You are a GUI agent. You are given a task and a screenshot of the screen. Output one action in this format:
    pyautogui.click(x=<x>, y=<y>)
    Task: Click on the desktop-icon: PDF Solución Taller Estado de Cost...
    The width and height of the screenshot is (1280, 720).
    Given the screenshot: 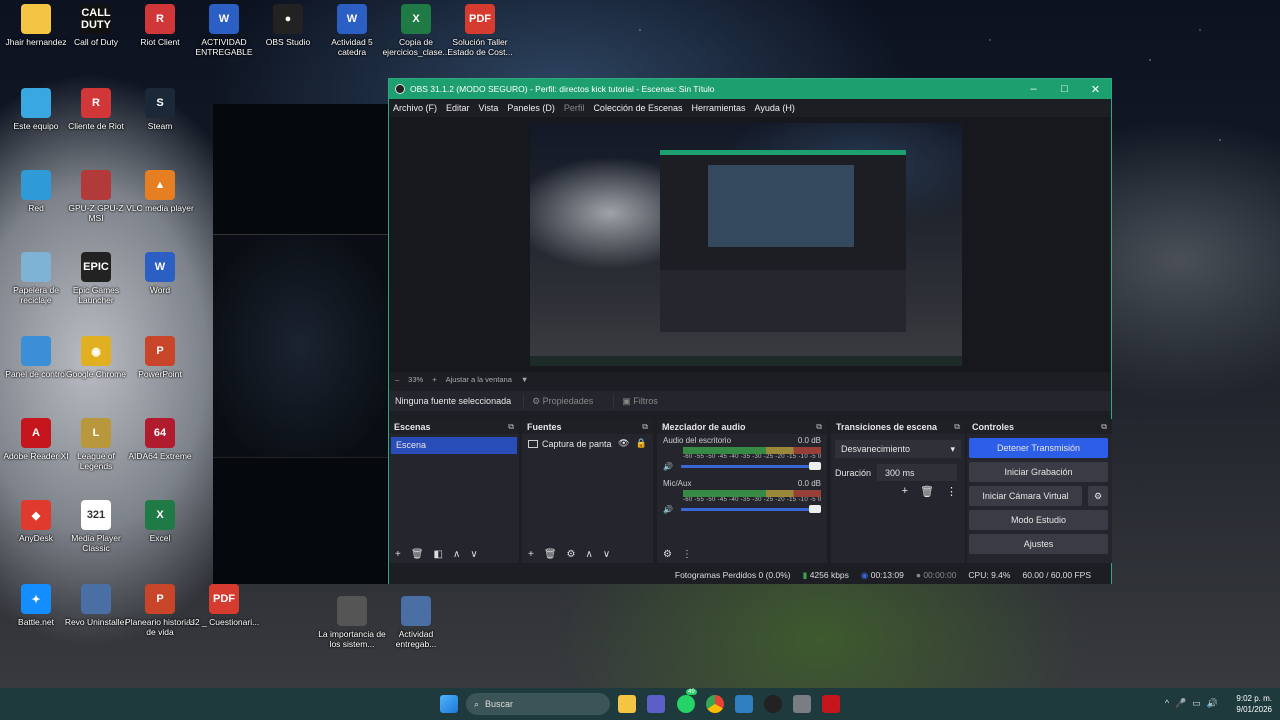 What is the action you would take?
    pyautogui.click(x=480, y=30)
    